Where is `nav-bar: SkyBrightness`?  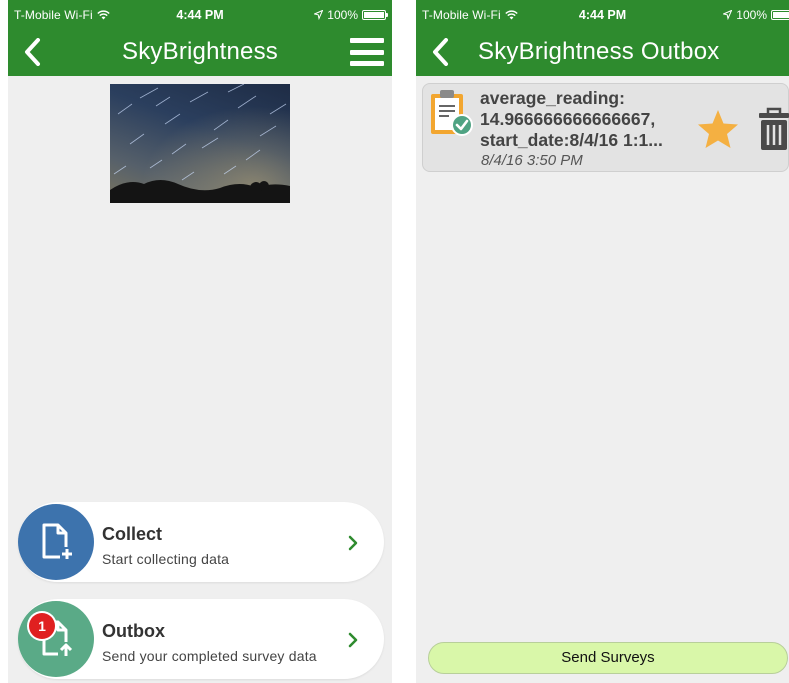
nav-bar: SkyBrightness is located at coordinates (200, 52).